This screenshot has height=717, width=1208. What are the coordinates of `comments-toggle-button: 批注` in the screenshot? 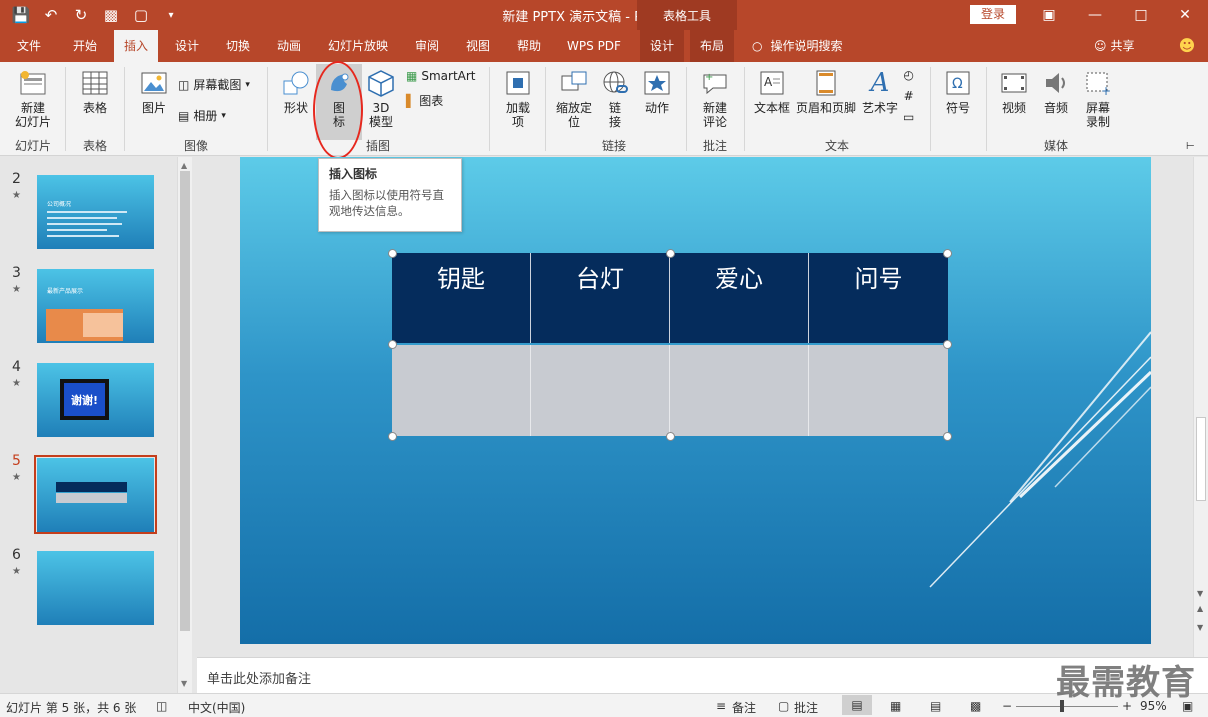 It's located at (806, 707).